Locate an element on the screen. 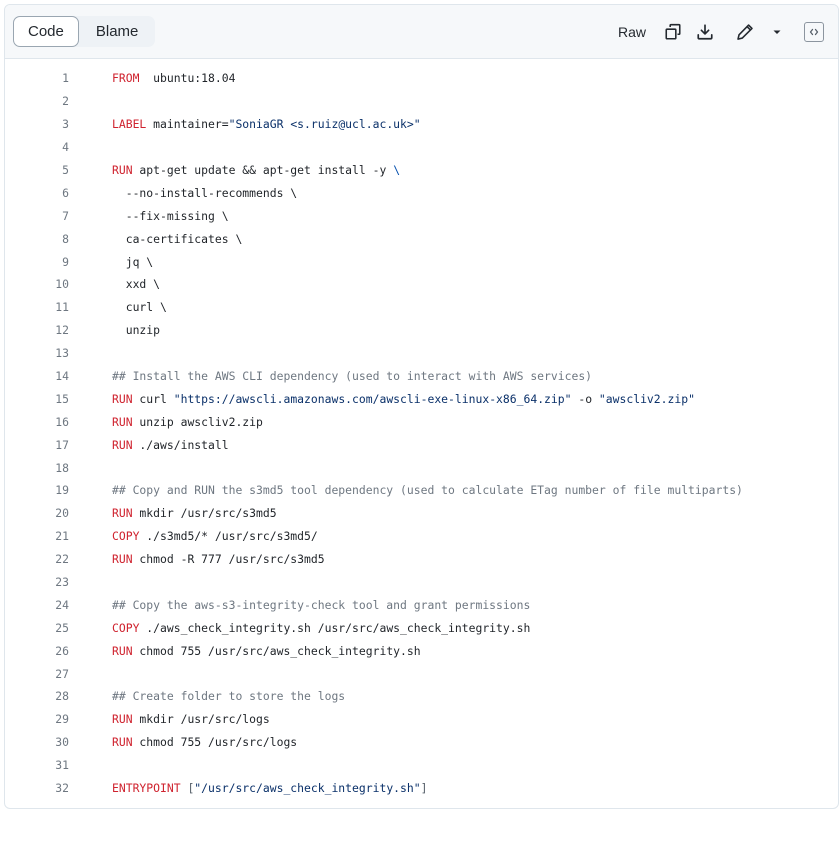  code-line: 9 jq \ is located at coordinates (421, 261).